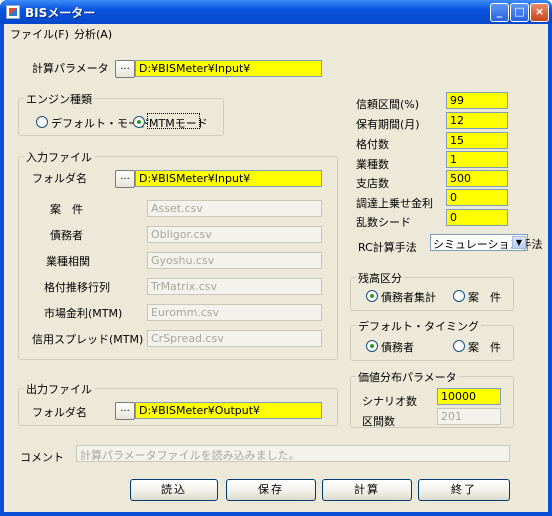  Describe the element at coordinates (59, 157) in the screenshot. I see `input-files-title: 入力ファイル` at that location.